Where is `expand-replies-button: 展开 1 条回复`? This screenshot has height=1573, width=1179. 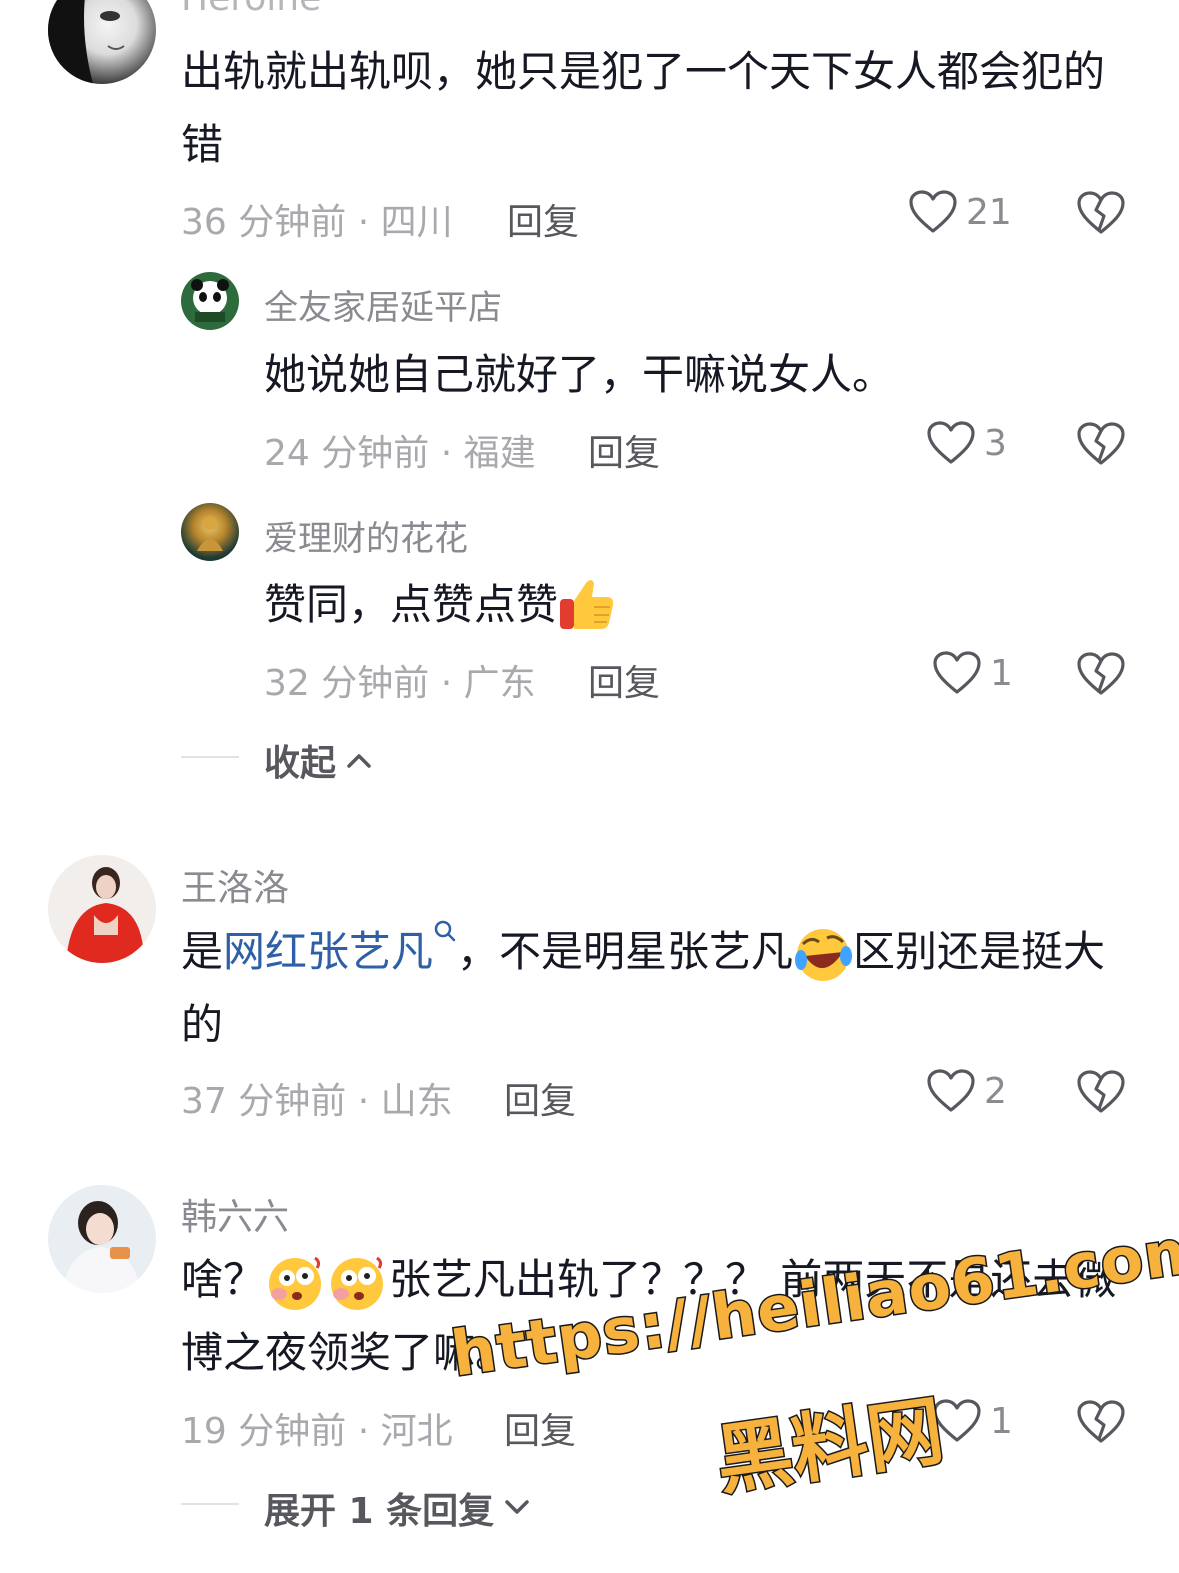
expand-replies-button: 展开 1 条回复 is located at coordinates (397, 1508).